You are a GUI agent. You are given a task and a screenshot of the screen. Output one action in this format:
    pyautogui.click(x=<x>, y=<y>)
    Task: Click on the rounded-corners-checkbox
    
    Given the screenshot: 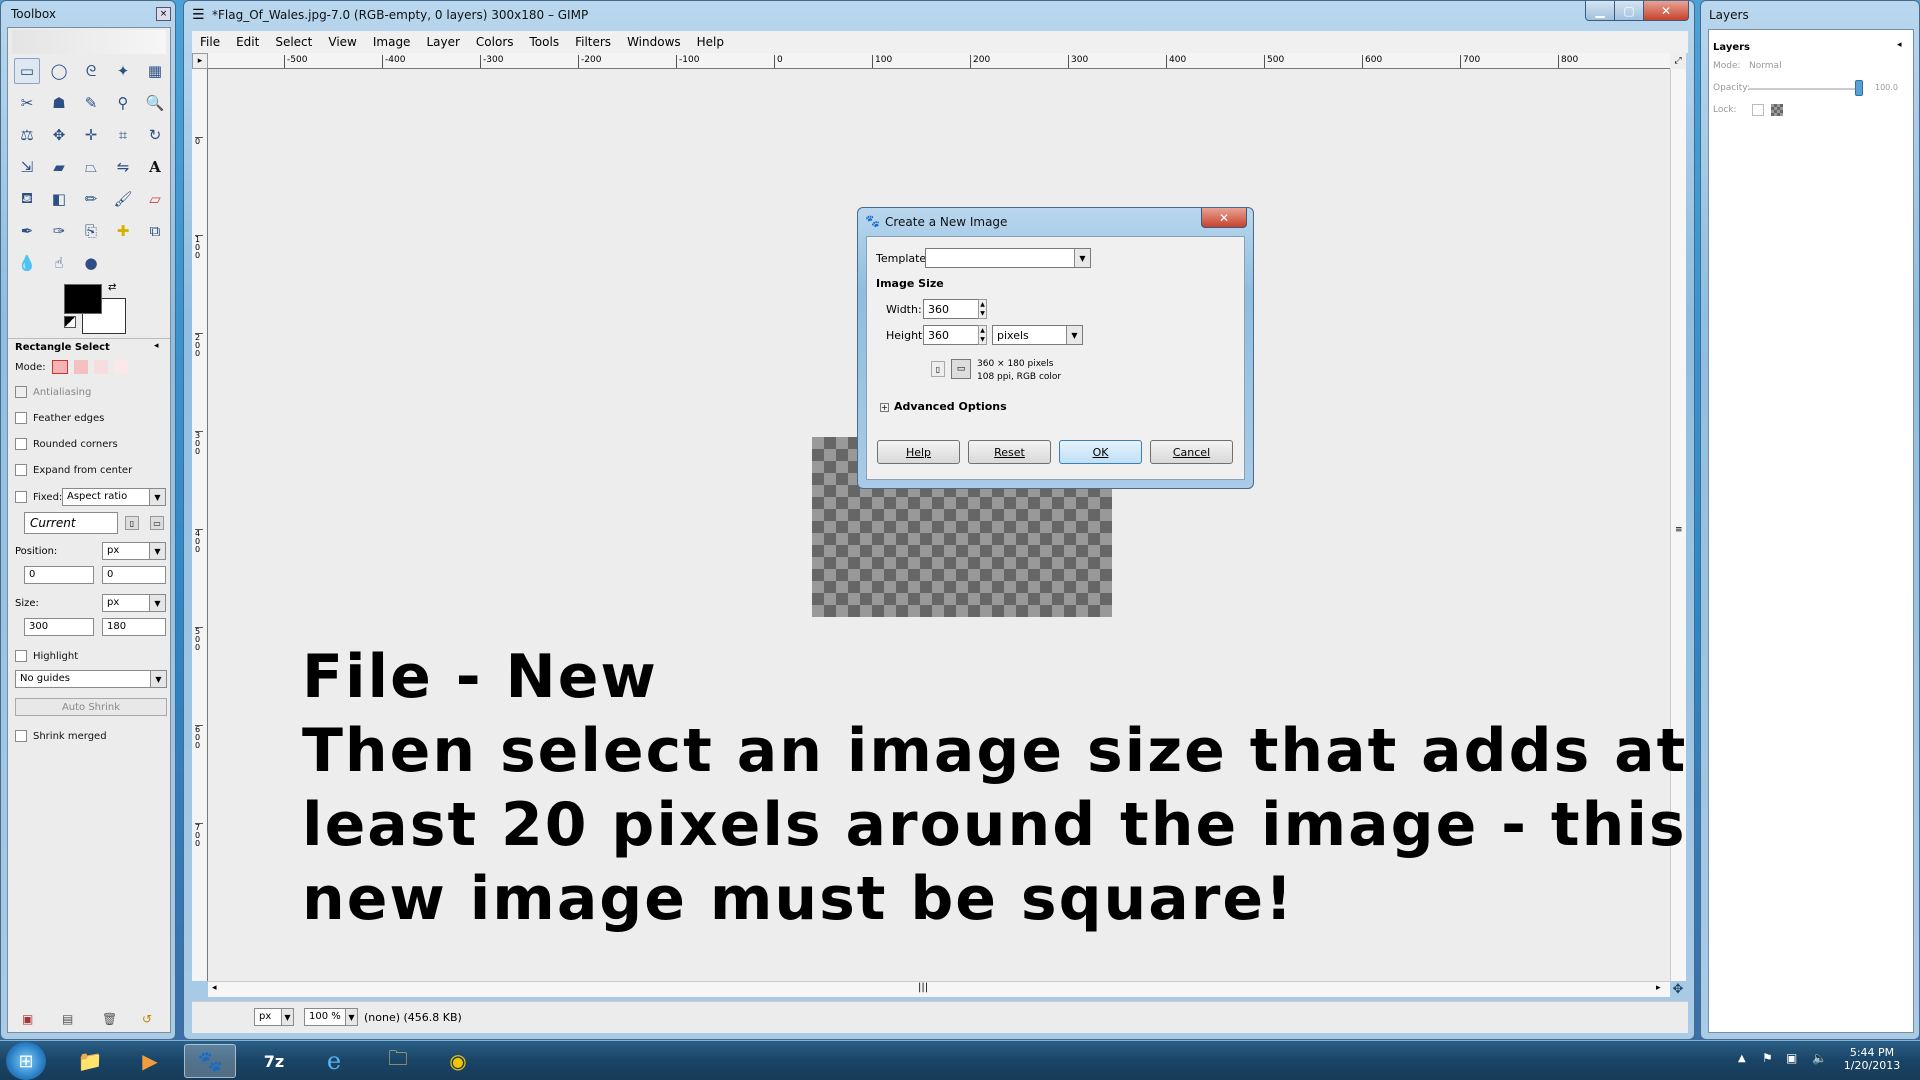 What is the action you would take?
    pyautogui.click(x=21, y=444)
    